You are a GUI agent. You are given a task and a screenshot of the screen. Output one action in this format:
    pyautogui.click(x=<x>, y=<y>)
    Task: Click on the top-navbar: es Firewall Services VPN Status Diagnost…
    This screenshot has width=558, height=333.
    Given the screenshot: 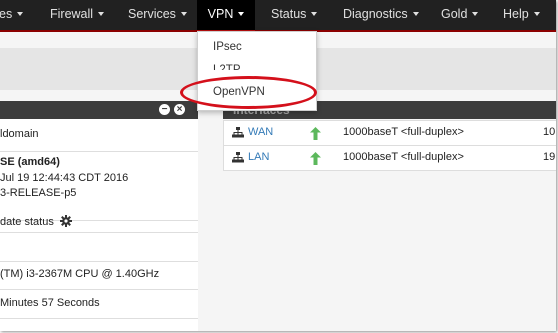 What is the action you would take?
    pyautogui.click(x=278, y=16)
    